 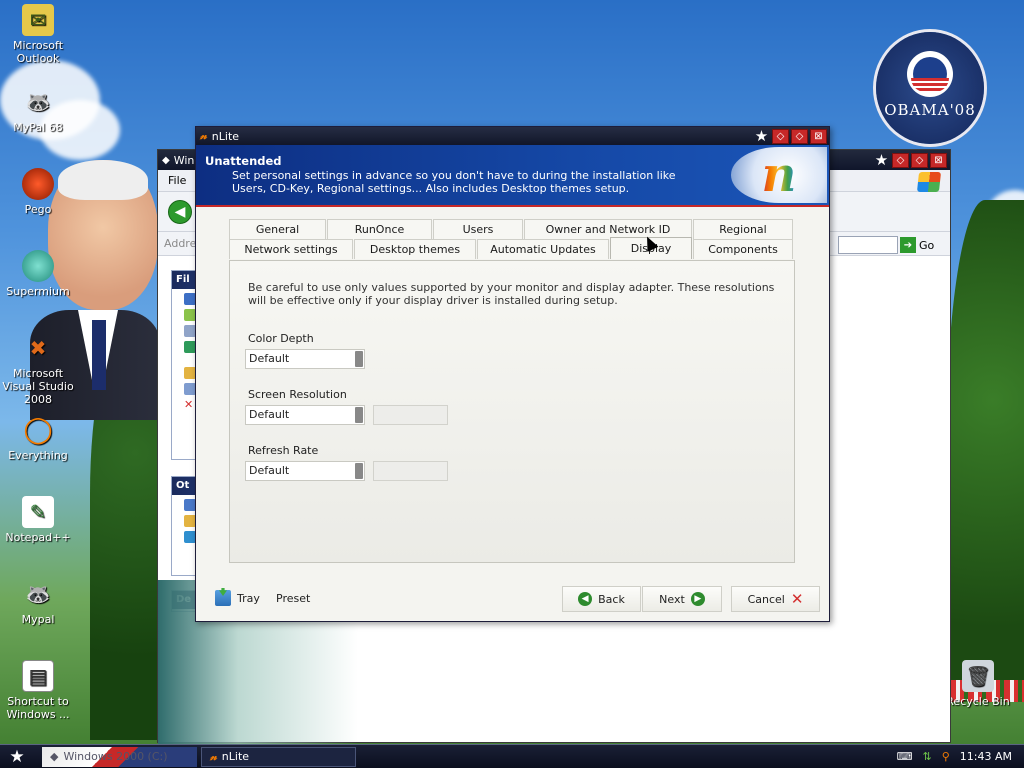 I want to click on tab-automatic-updates: Automatic Updates, so click(x=543, y=249).